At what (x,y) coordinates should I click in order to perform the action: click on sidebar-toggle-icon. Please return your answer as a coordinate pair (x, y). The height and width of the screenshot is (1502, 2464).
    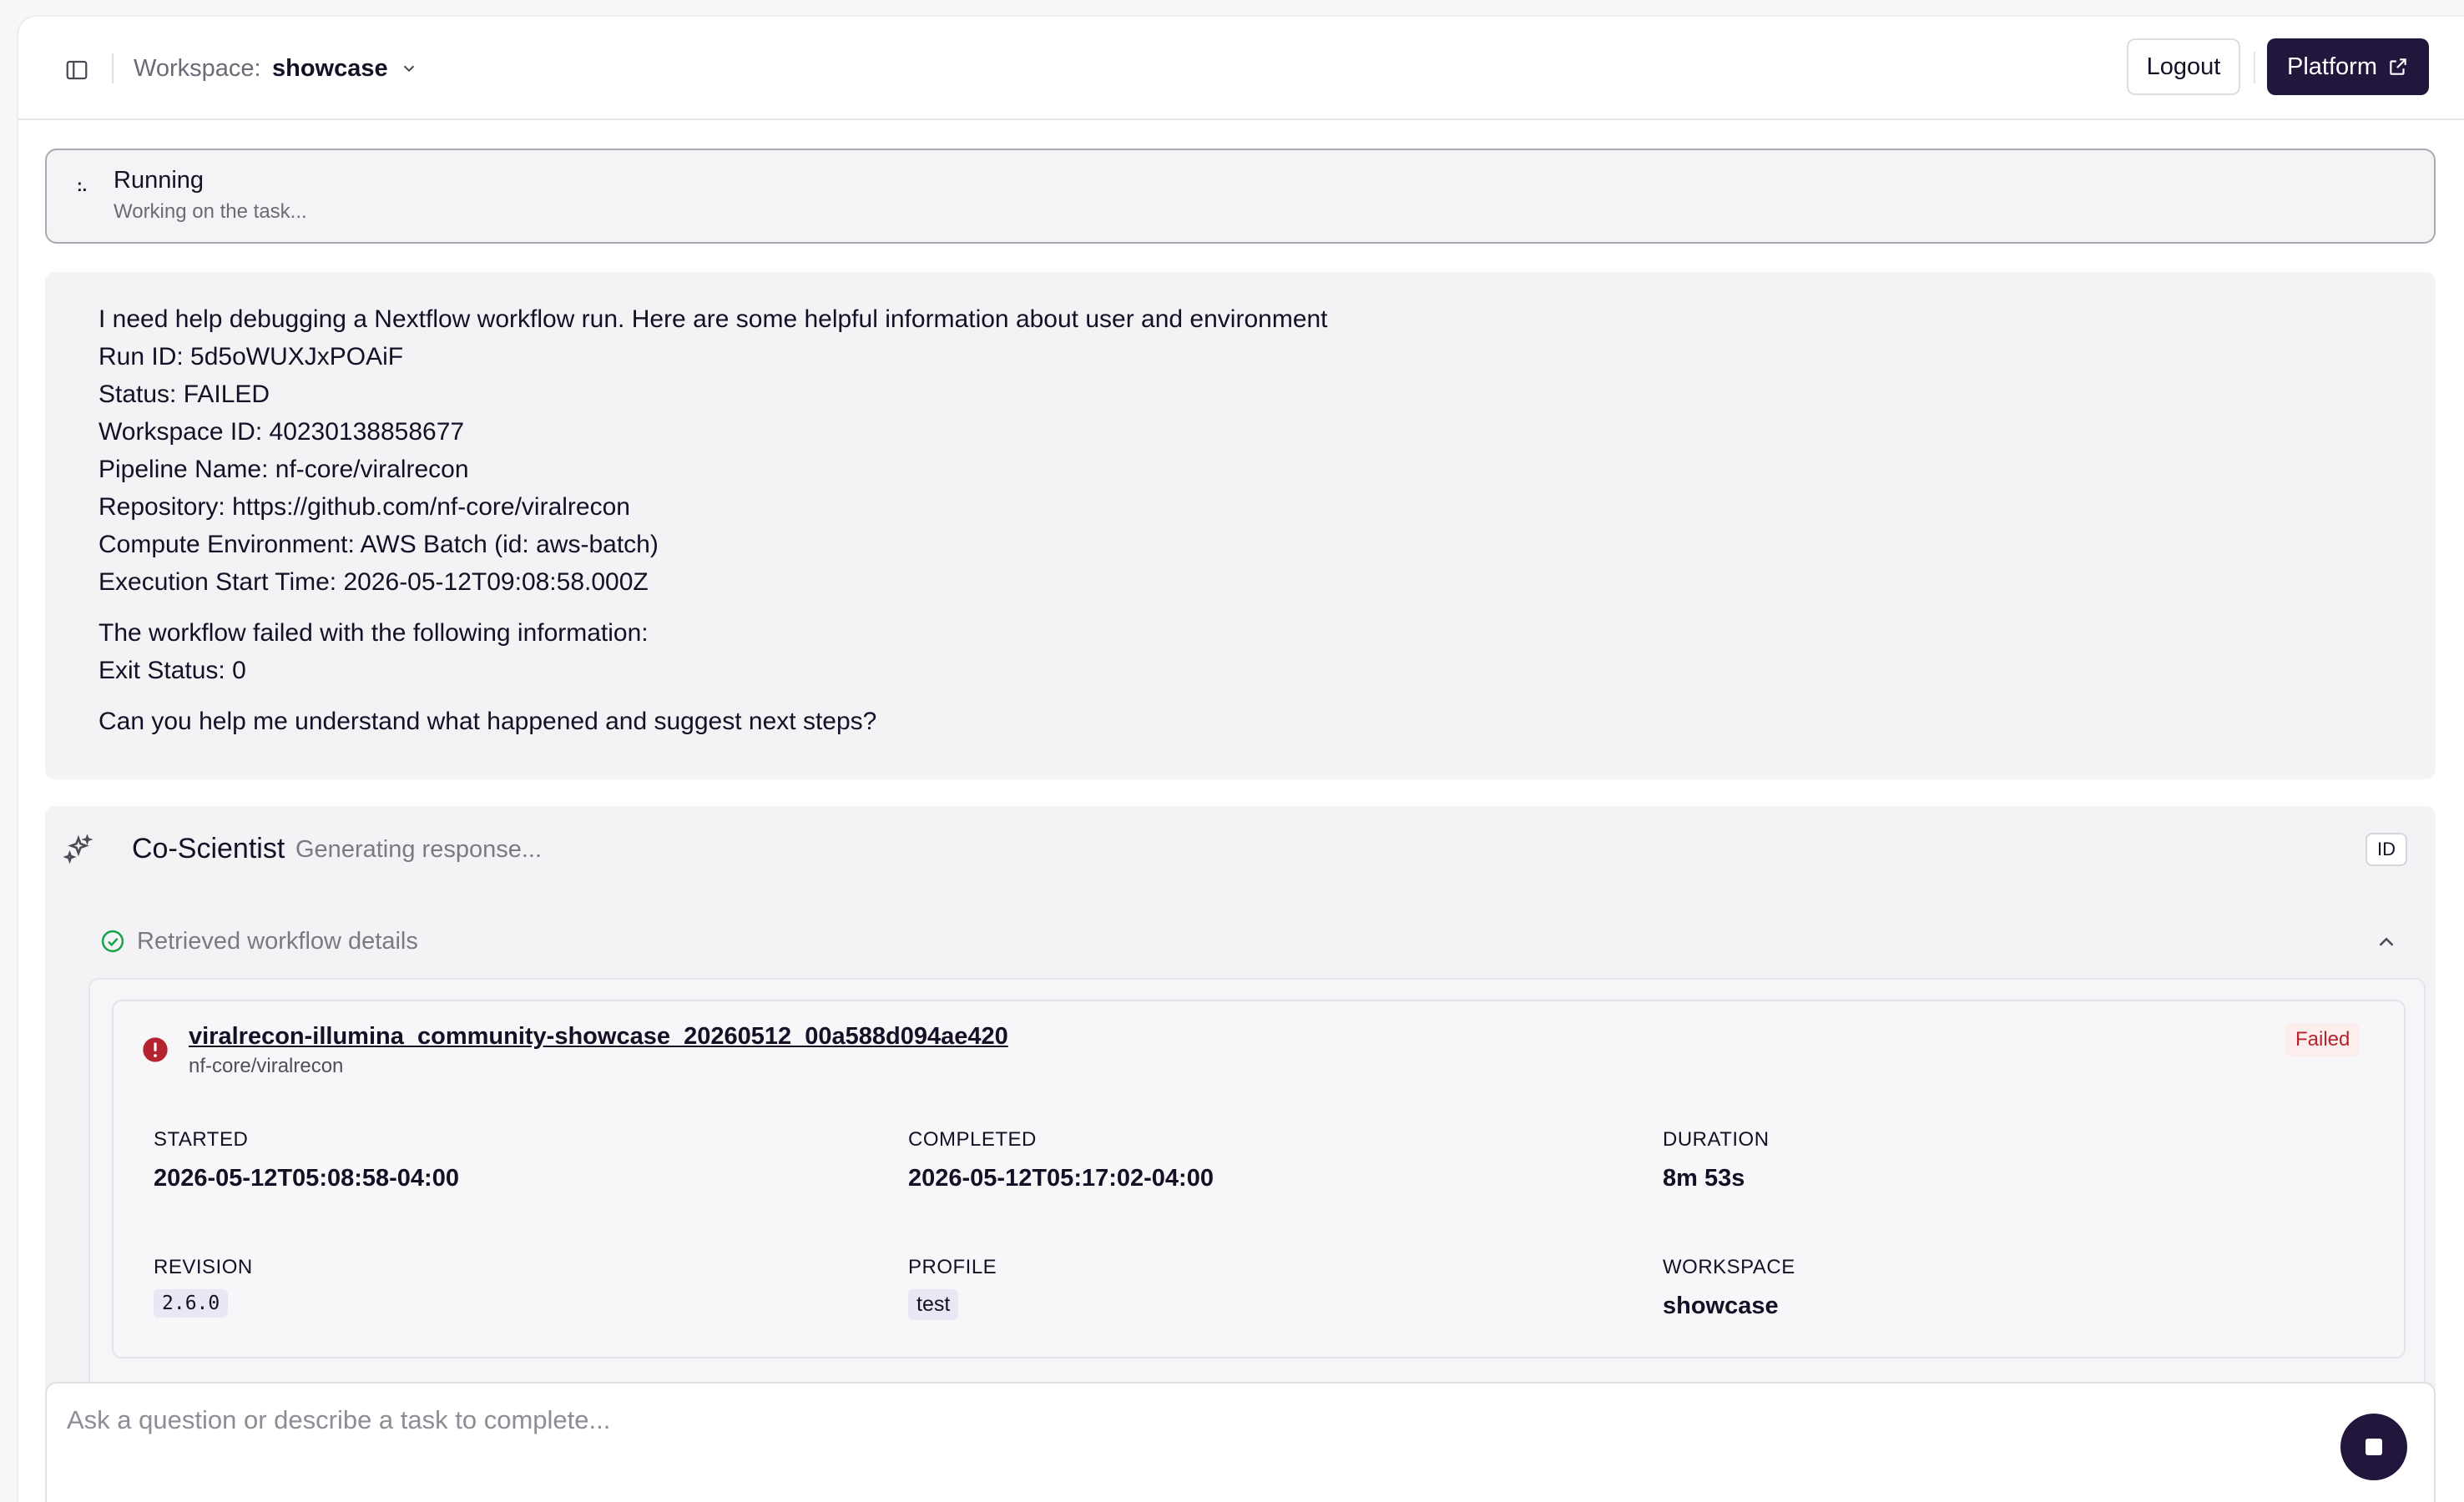
    Looking at the image, I should click on (77, 70).